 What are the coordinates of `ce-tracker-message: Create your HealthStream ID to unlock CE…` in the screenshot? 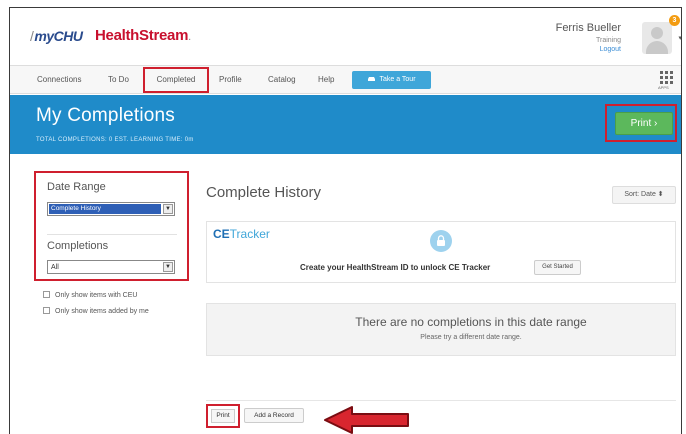 It's located at (395, 267).